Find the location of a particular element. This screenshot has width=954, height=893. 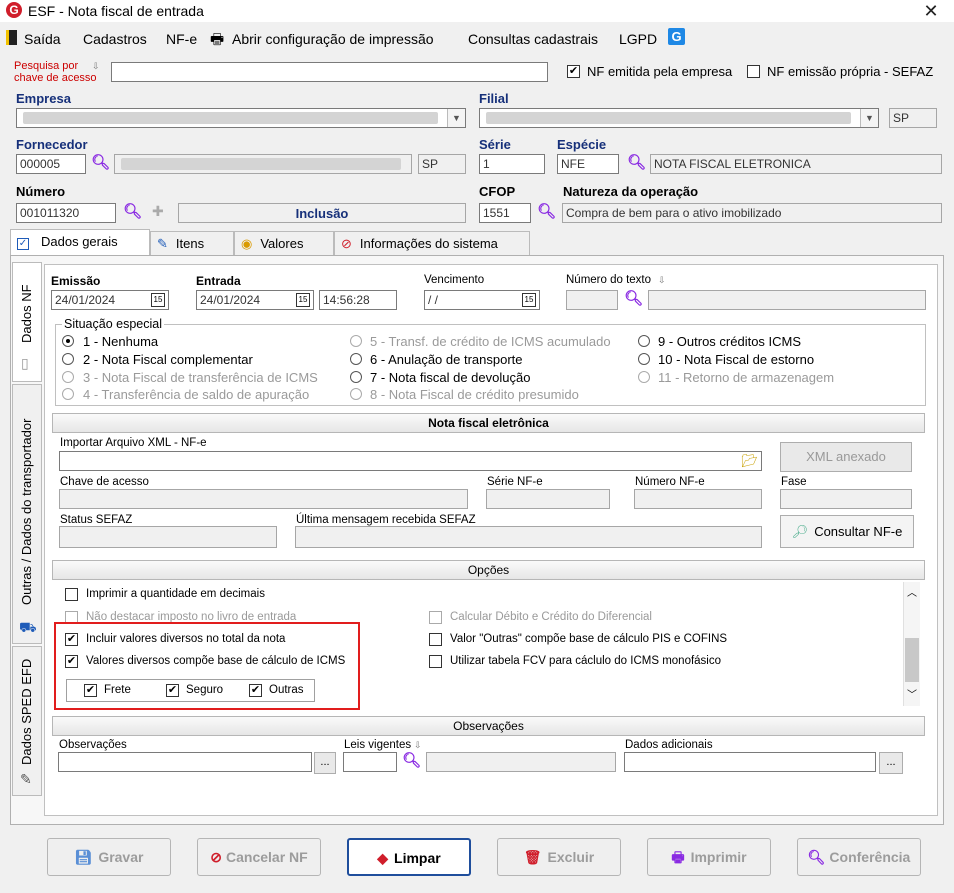

imprimir-button: 🖶 Imprimir is located at coordinates (709, 857).